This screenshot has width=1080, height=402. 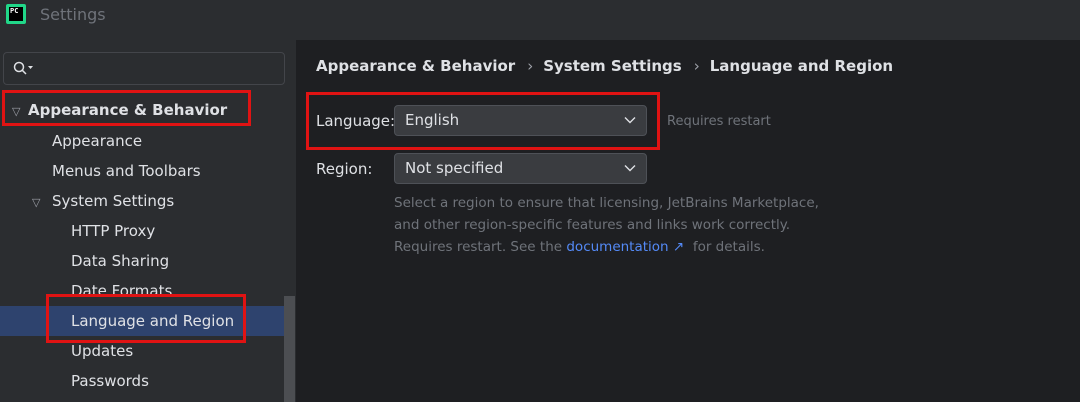 What do you see at coordinates (520, 120) in the screenshot?
I see `language-dropdown: English` at bounding box center [520, 120].